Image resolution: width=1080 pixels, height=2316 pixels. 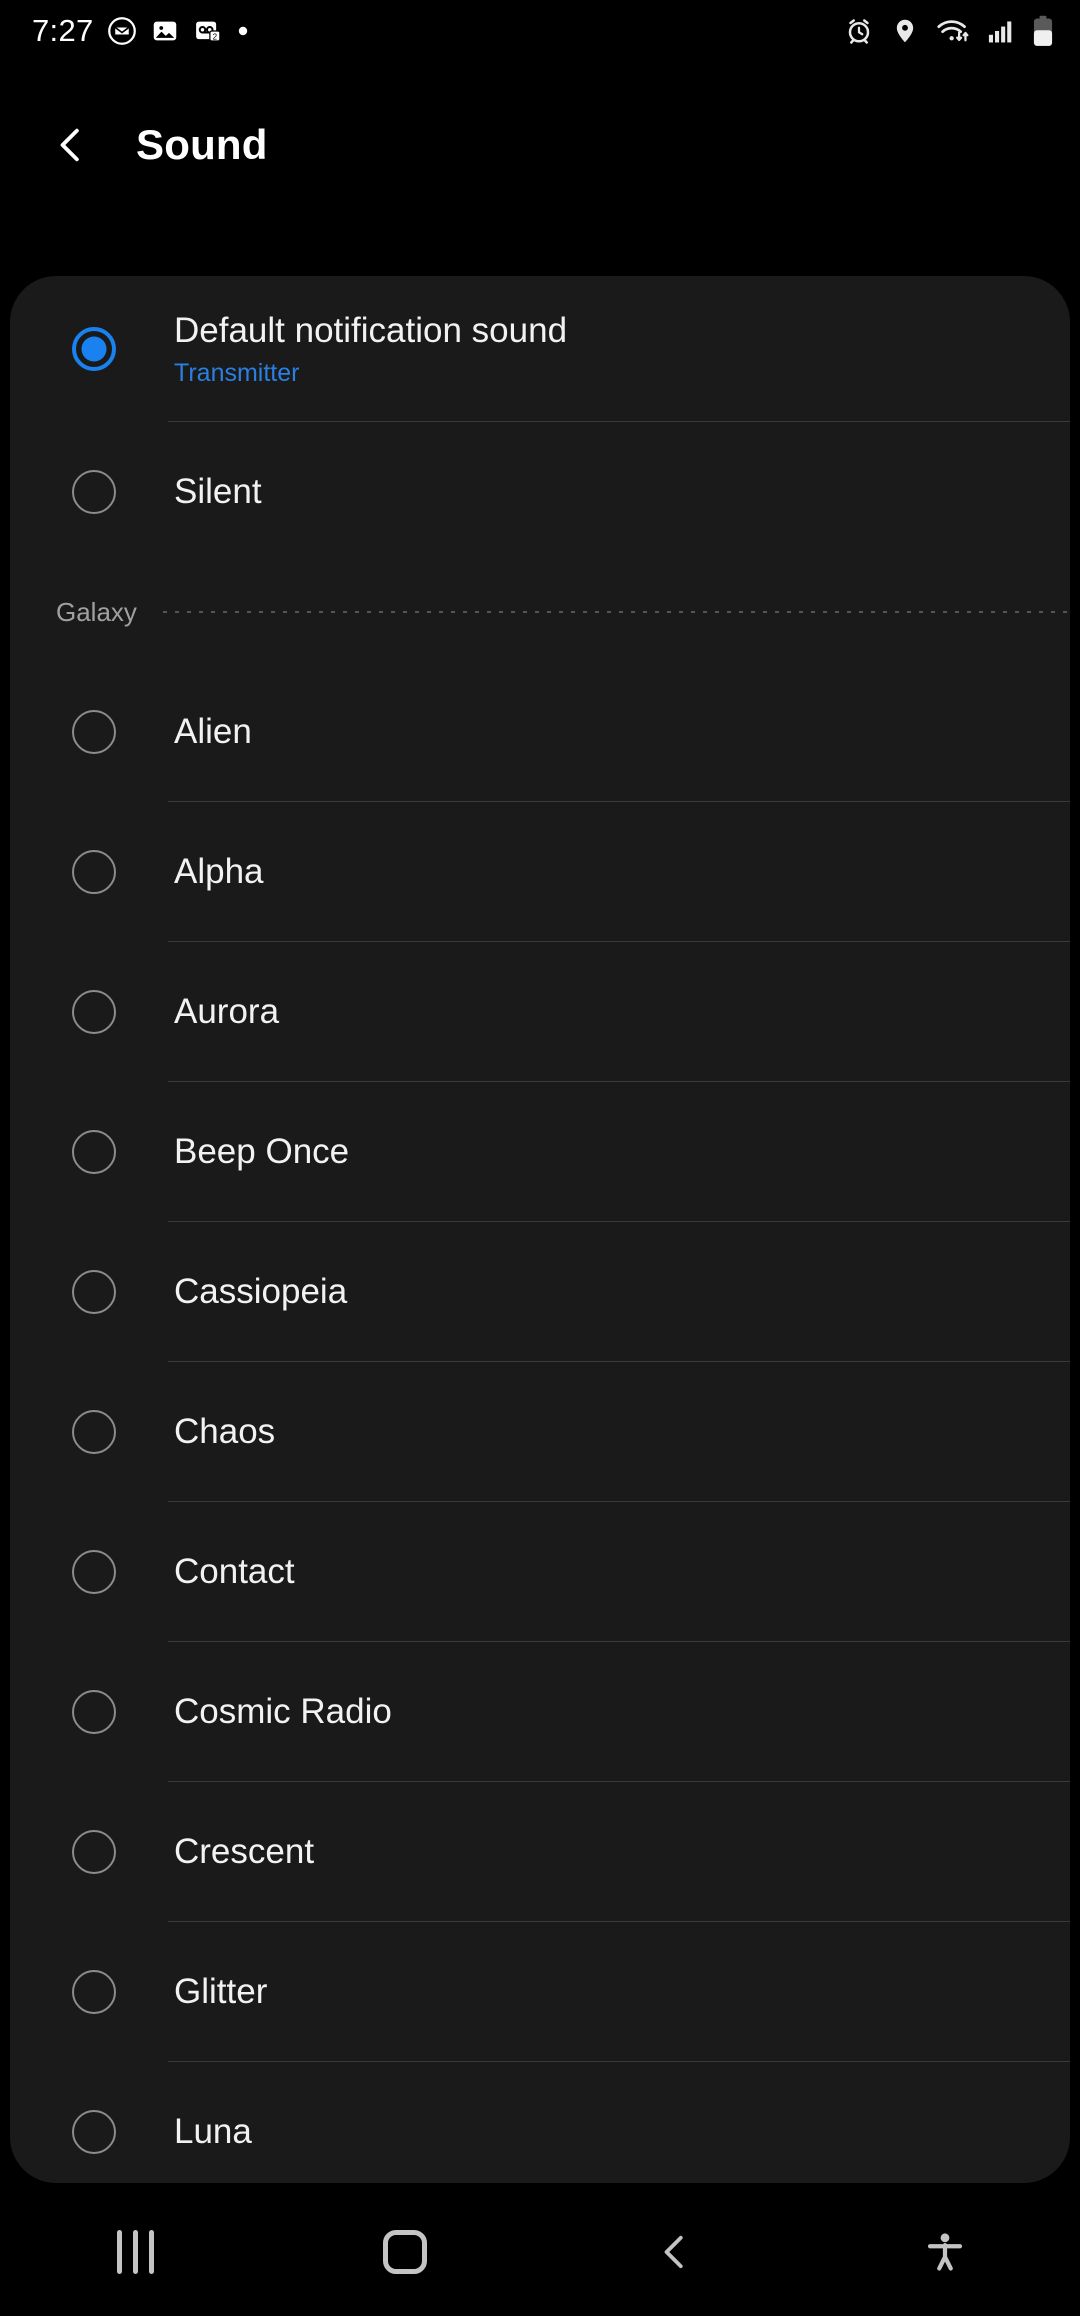 I want to click on dot-indicator-icon, so click(x=242, y=31).